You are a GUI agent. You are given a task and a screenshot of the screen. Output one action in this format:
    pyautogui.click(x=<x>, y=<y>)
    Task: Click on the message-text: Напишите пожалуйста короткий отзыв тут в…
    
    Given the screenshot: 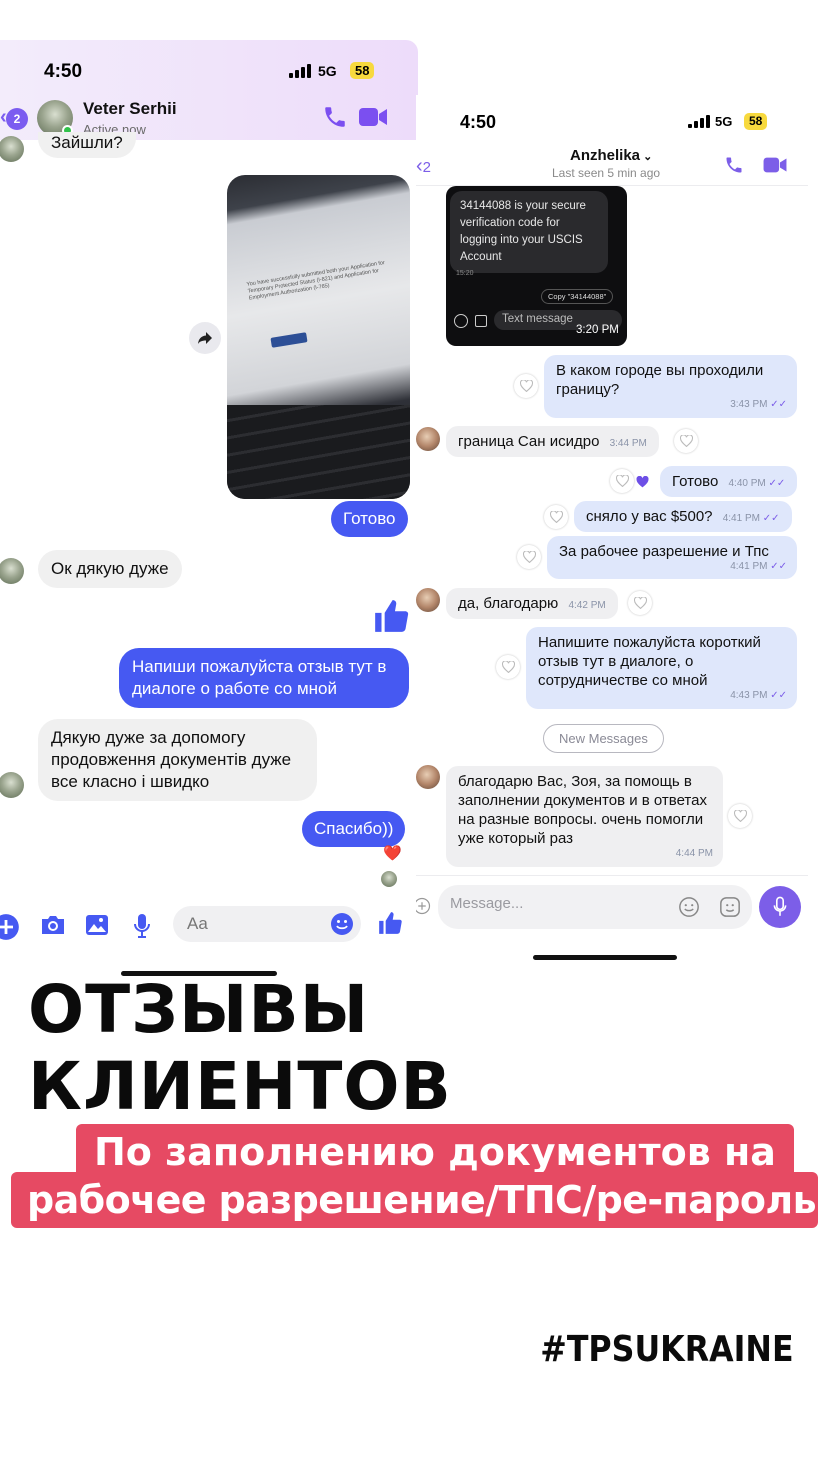 What is the action you would take?
    pyautogui.click(x=649, y=661)
    